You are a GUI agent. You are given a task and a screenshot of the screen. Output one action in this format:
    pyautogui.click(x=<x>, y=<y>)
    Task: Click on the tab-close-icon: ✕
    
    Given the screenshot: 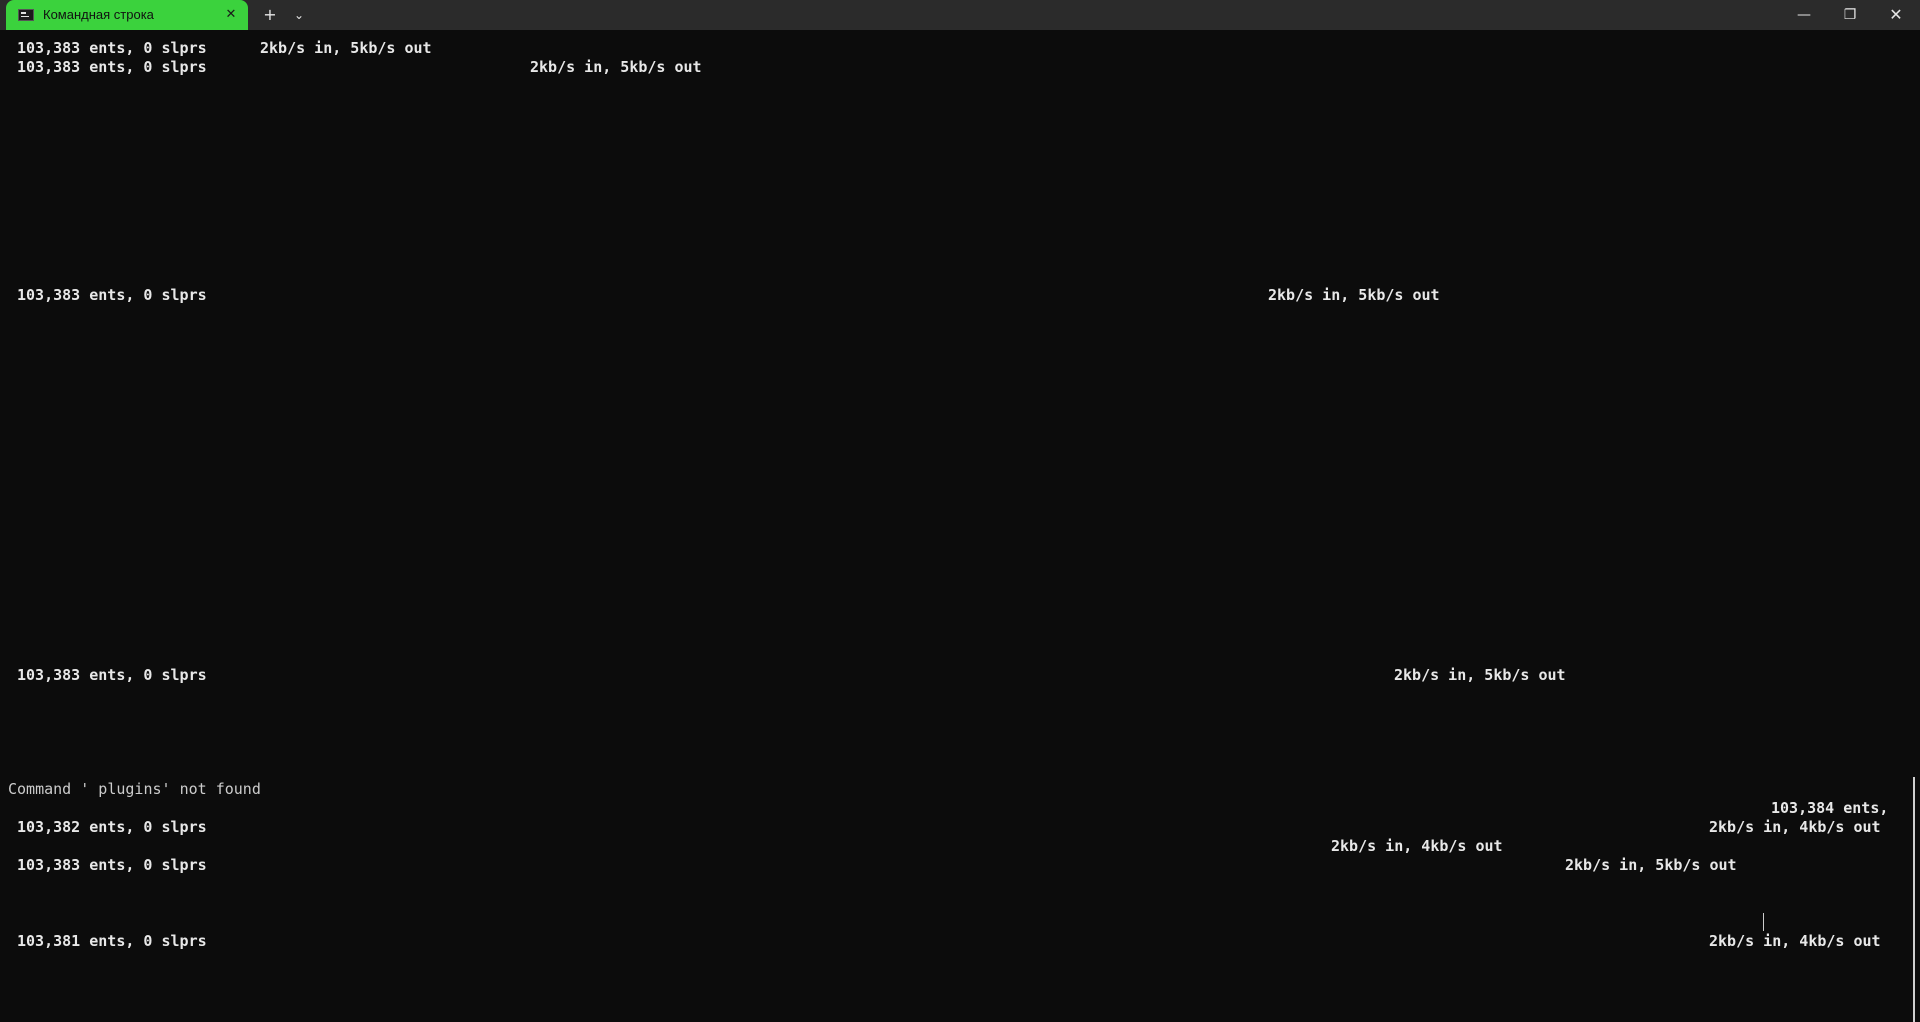 What is the action you would take?
    pyautogui.click(x=231, y=15)
    